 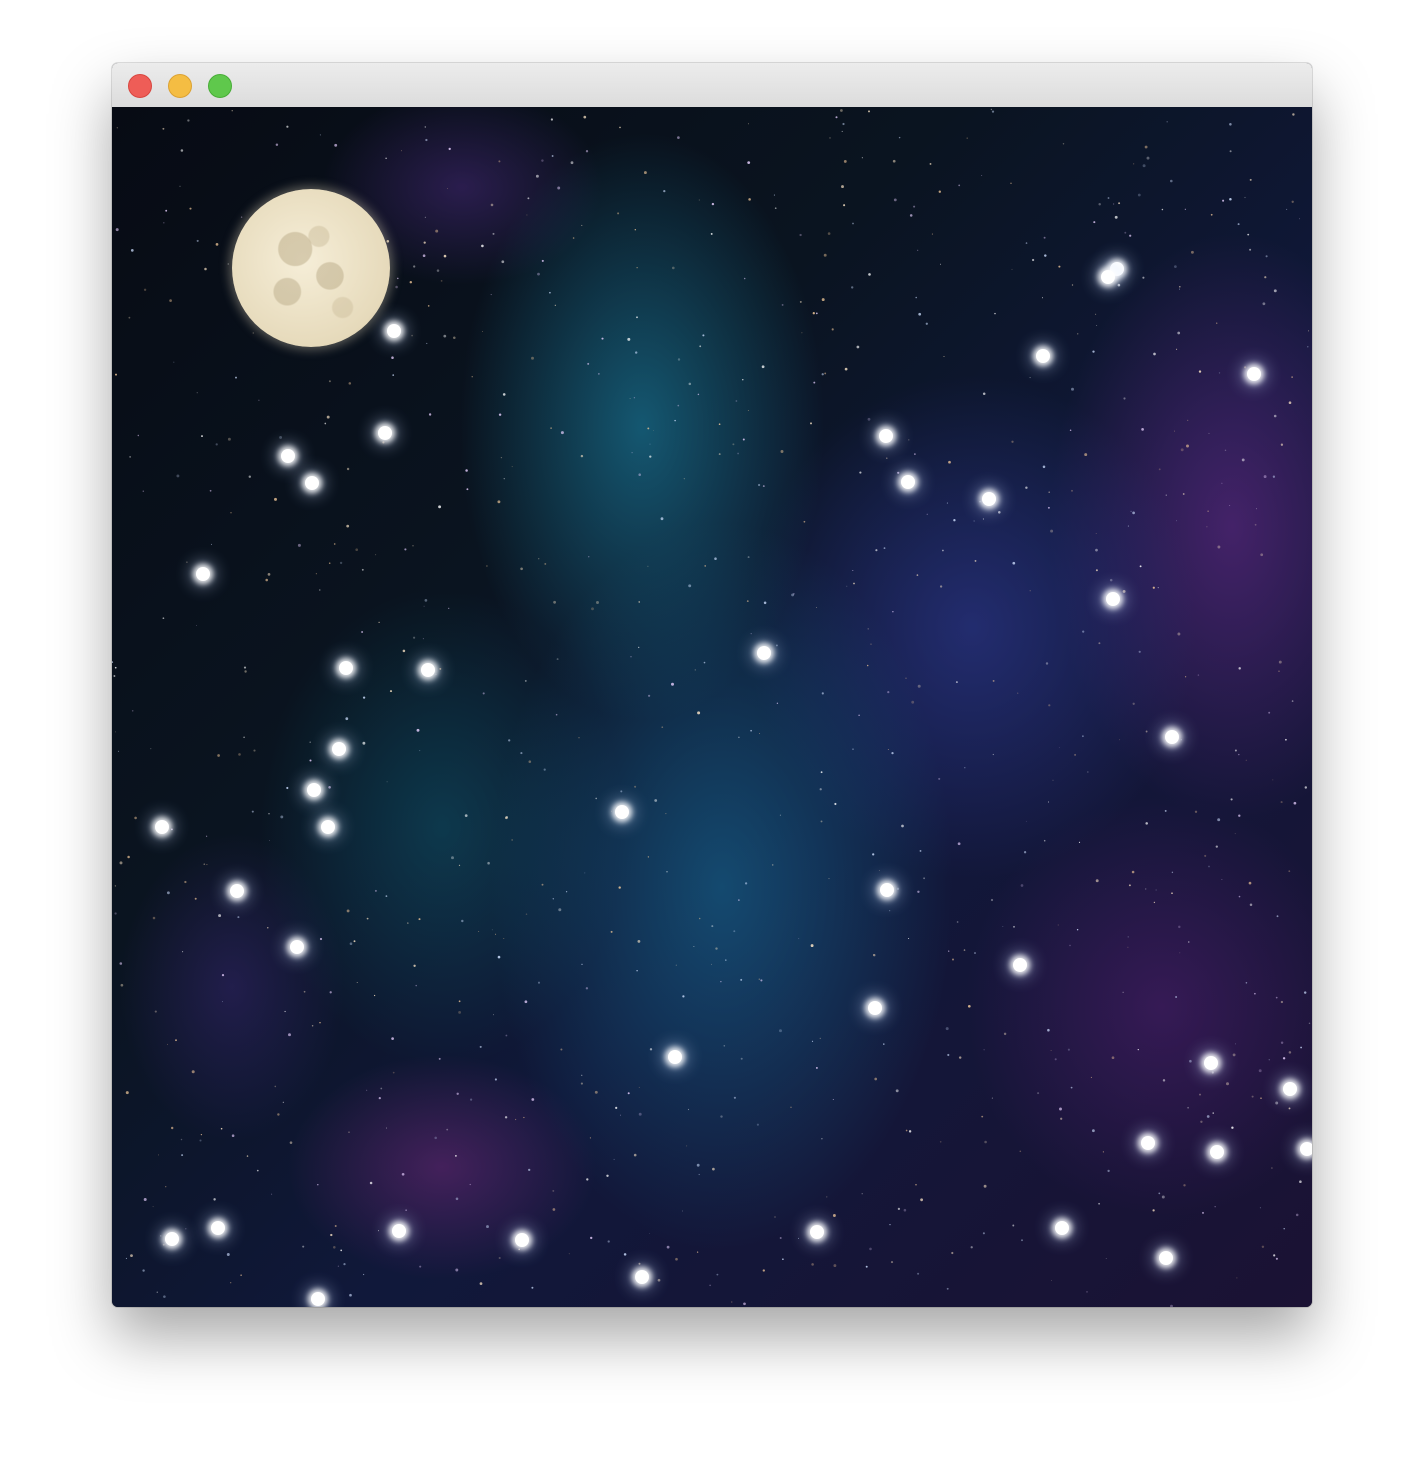 What do you see at coordinates (220, 86) in the screenshot?
I see `zoom-button` at bounding box center [220, 86].